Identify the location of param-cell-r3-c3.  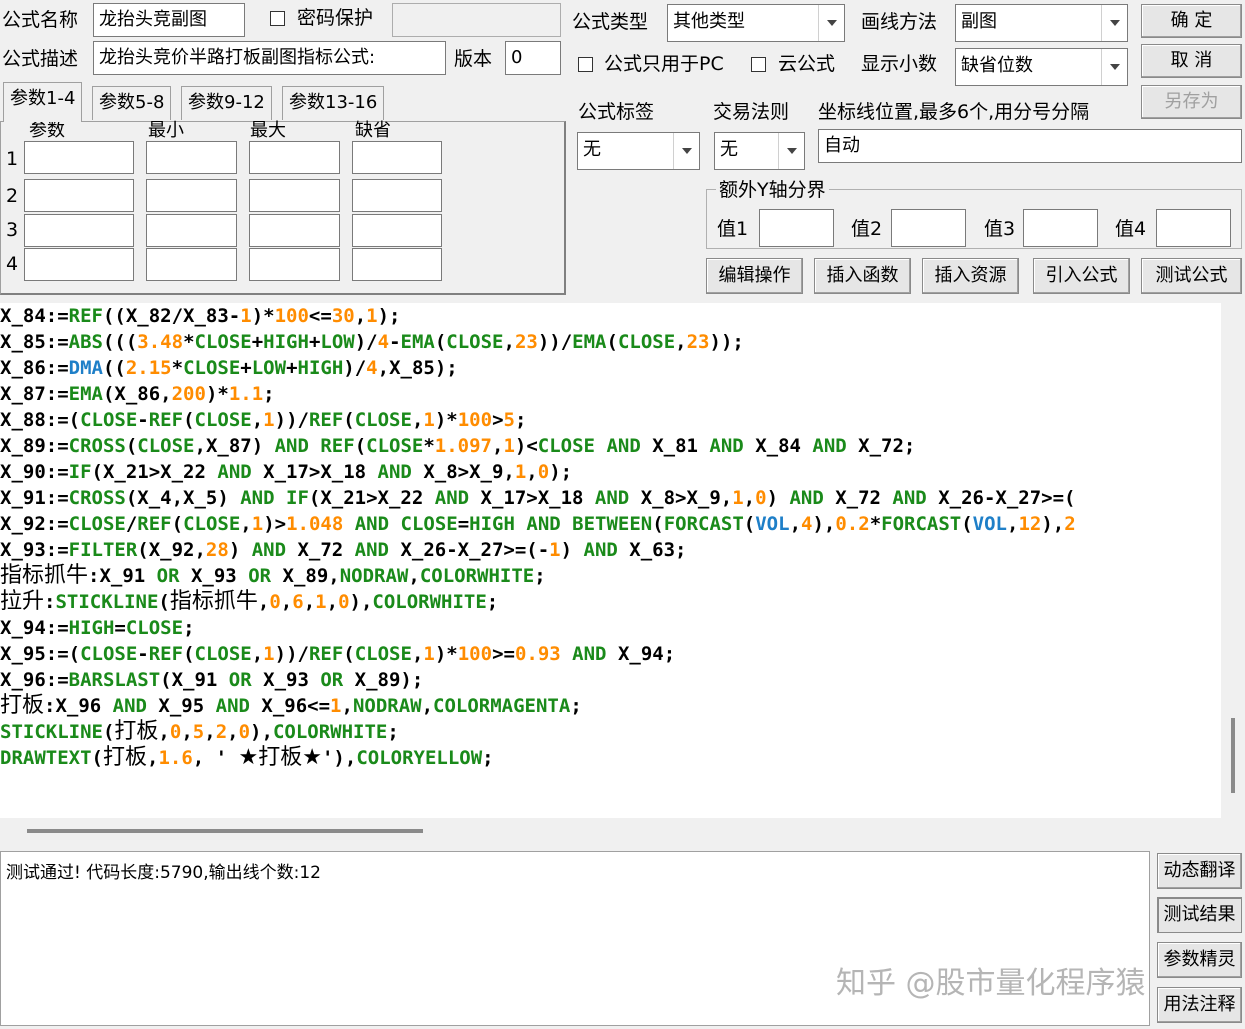
(294, 230).